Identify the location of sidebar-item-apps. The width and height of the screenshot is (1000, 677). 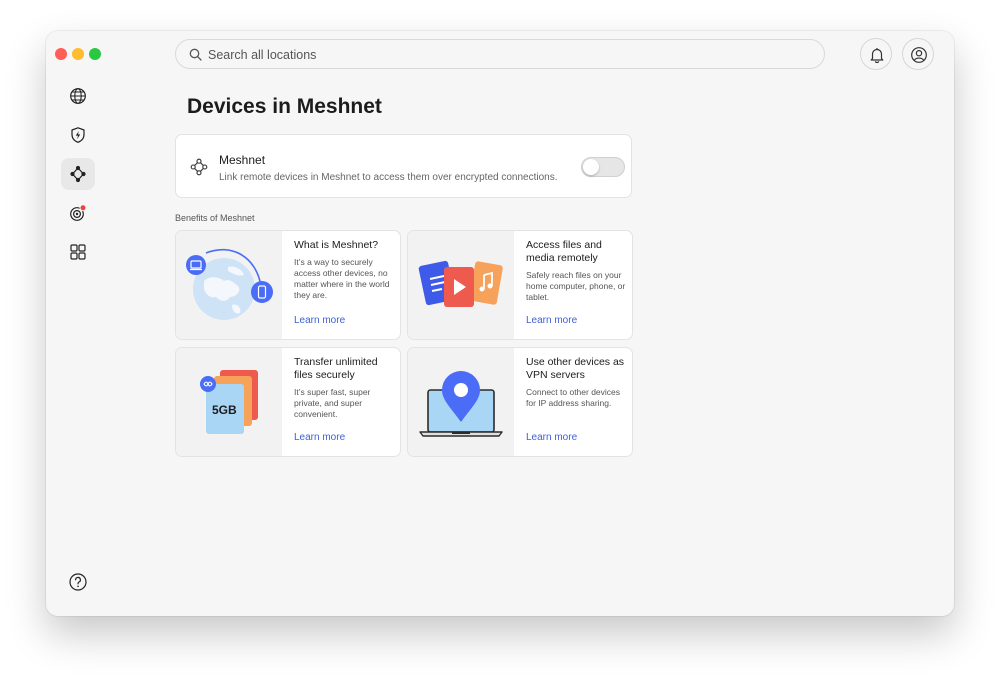
(78, 252).